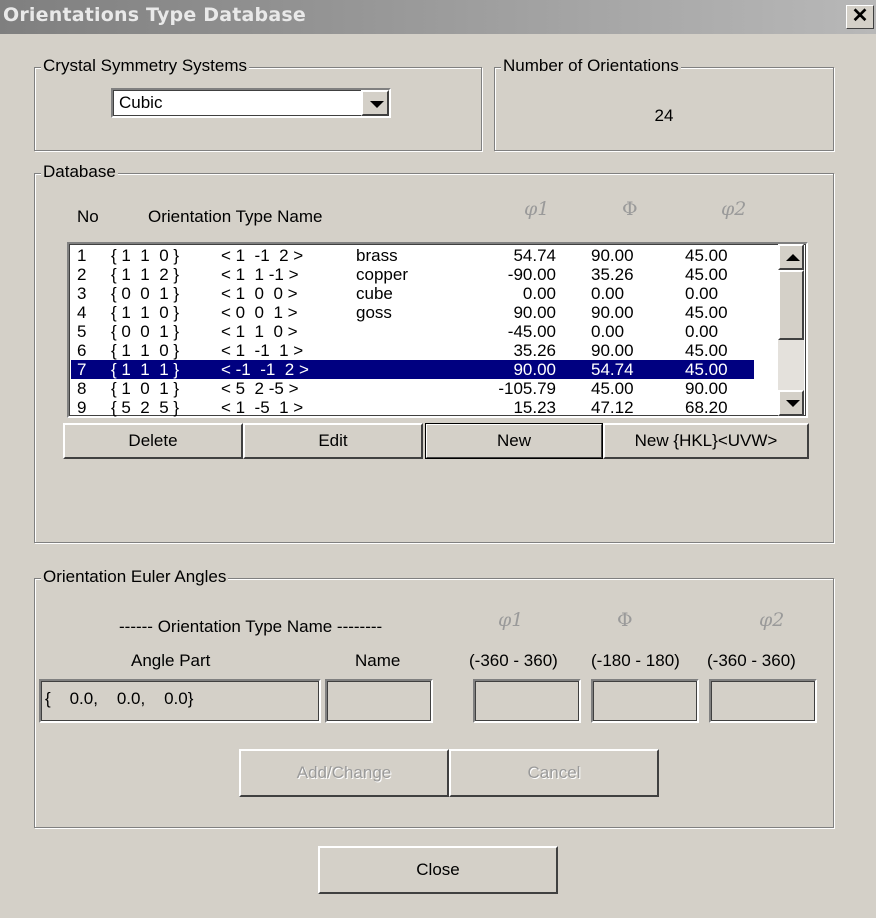 This screenshot has width=876, height=918. Describe the element at coordinates (412, 350) in the screenshot. I see `list-item: 6 { 1 1 0 } < 1 -1 1 > 35.26 90.00 45.00` at that location.